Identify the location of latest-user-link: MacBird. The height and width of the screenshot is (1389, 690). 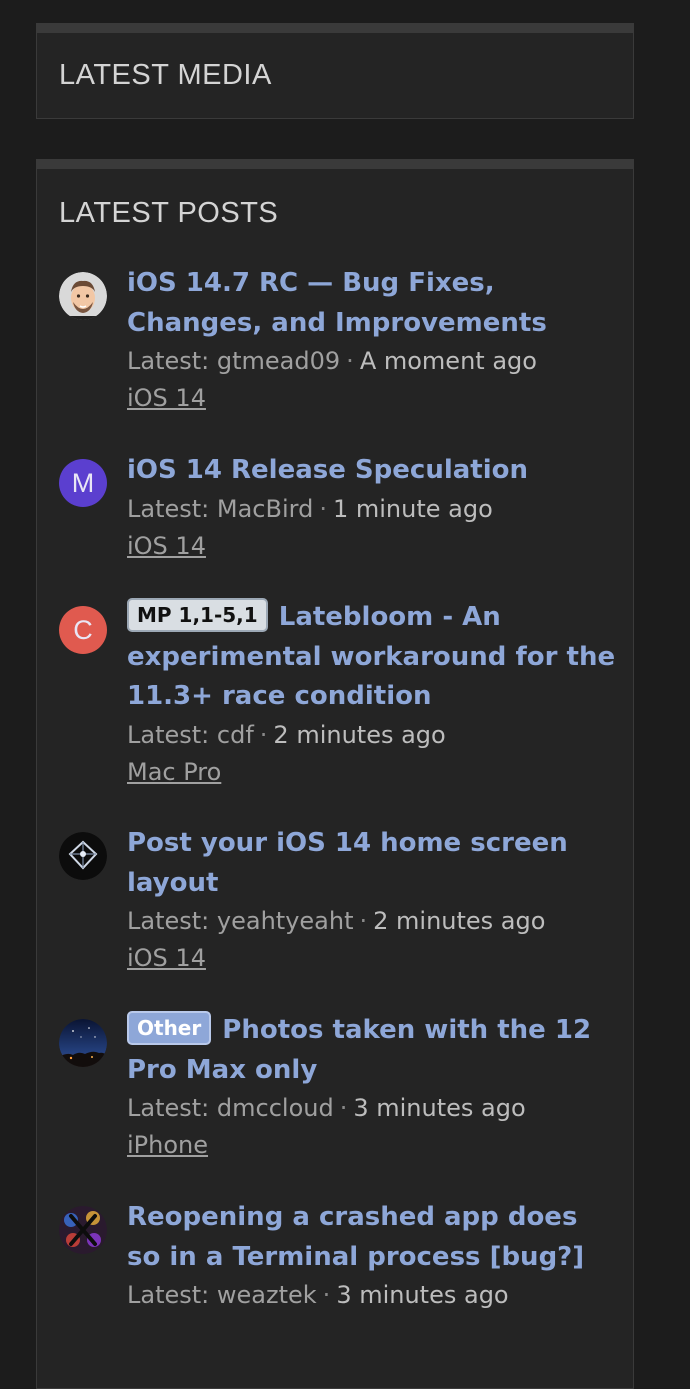
(265, 509).